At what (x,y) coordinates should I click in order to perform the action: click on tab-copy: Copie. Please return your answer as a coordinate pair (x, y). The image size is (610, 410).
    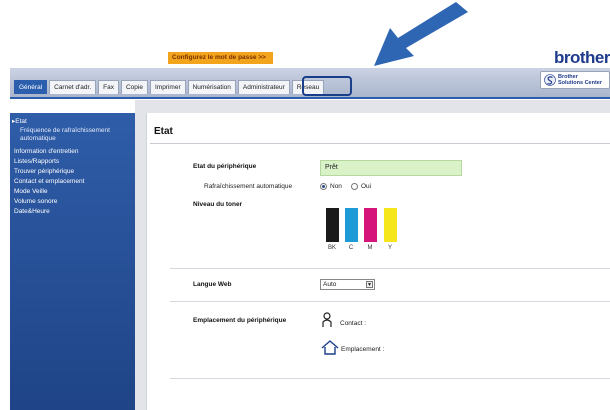
    Looking at the image, I should click on (134, 87).